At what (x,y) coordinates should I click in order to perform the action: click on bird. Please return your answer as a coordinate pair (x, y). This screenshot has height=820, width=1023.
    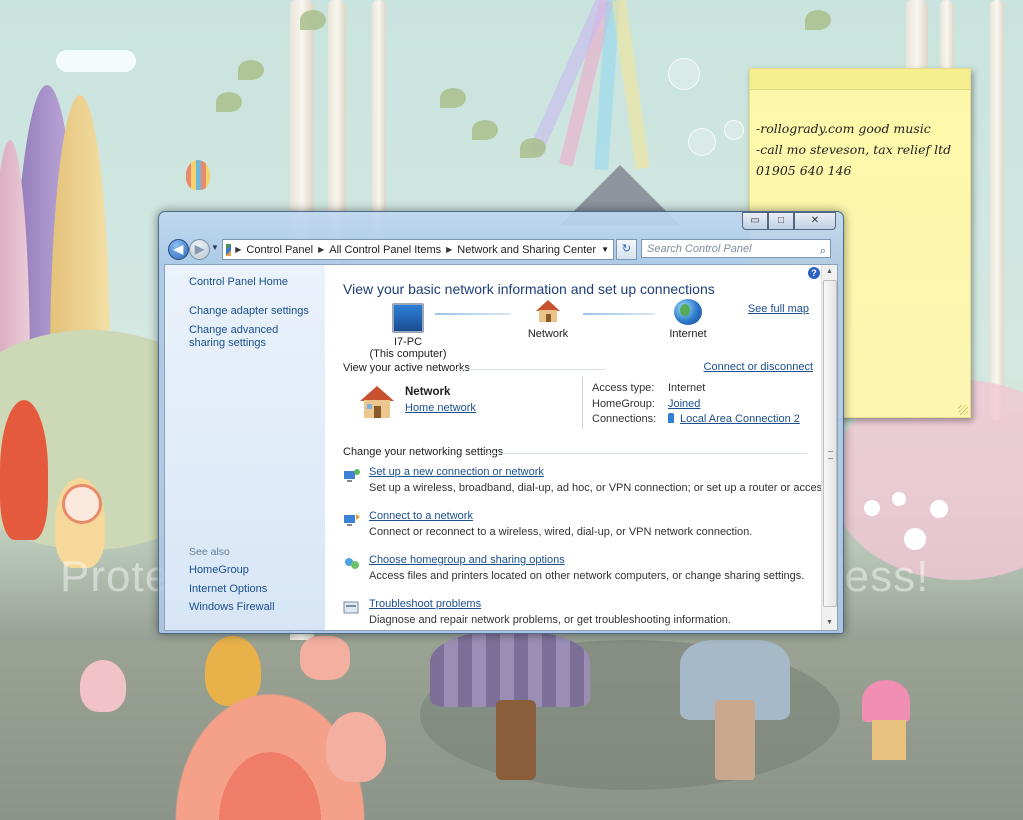
    Looking at the image, I should click on (103, 686).